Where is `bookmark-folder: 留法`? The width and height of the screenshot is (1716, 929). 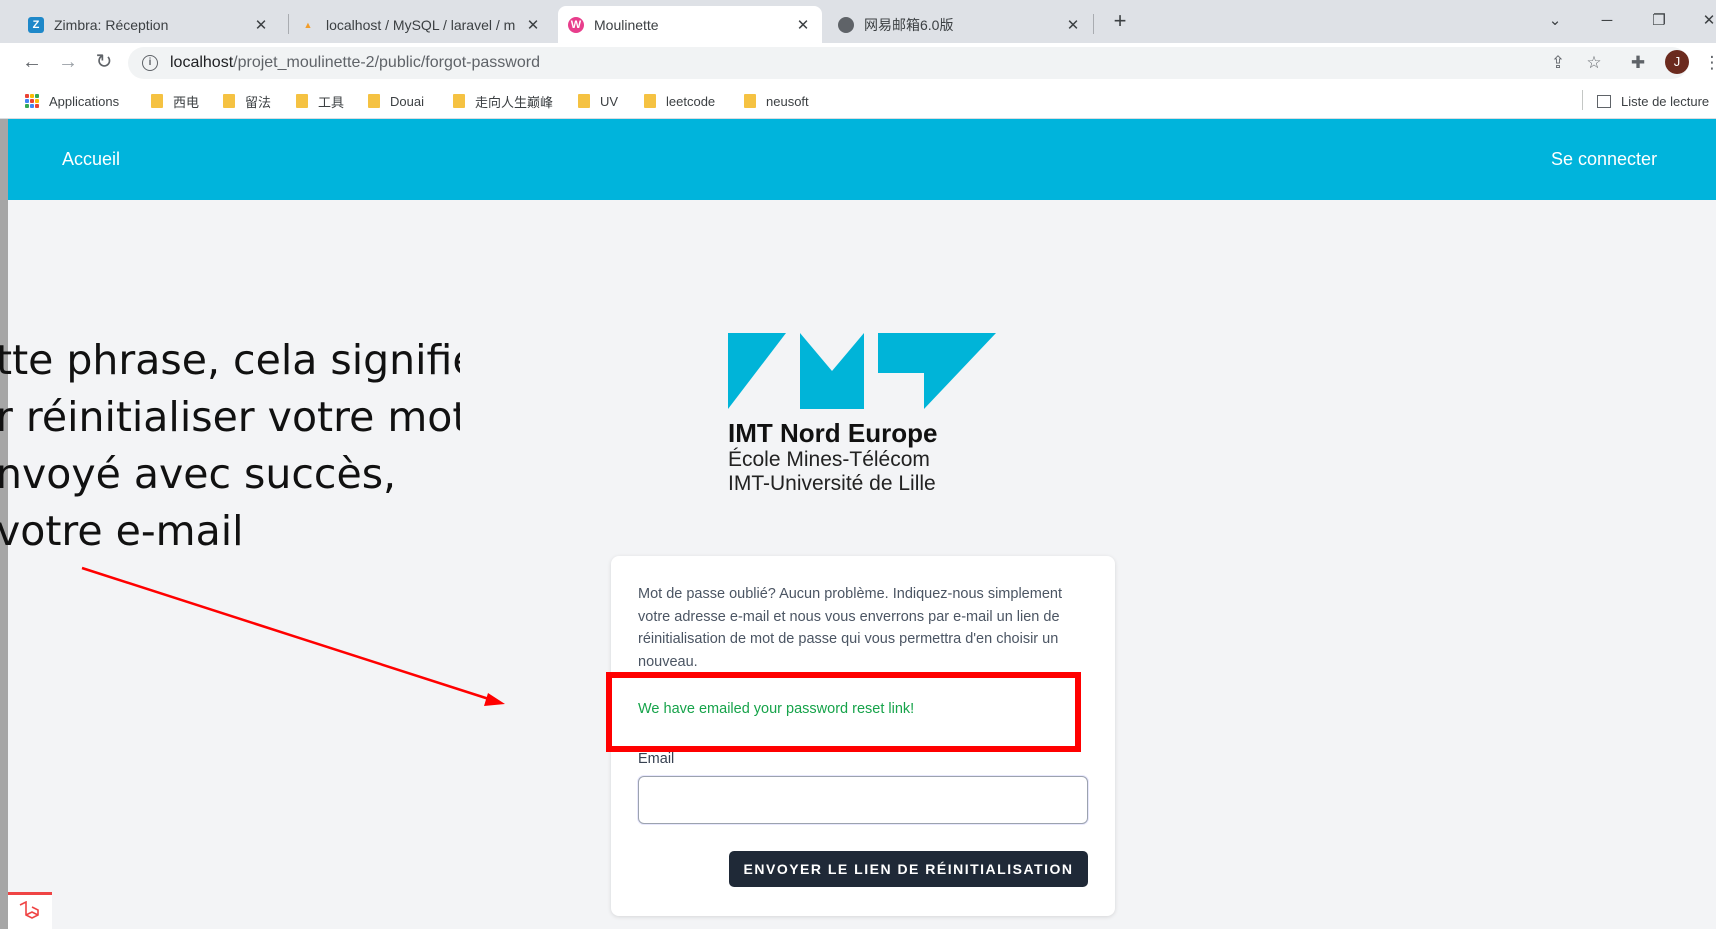 bookmark-folder: 留法 is located at coordinates (247, 101).